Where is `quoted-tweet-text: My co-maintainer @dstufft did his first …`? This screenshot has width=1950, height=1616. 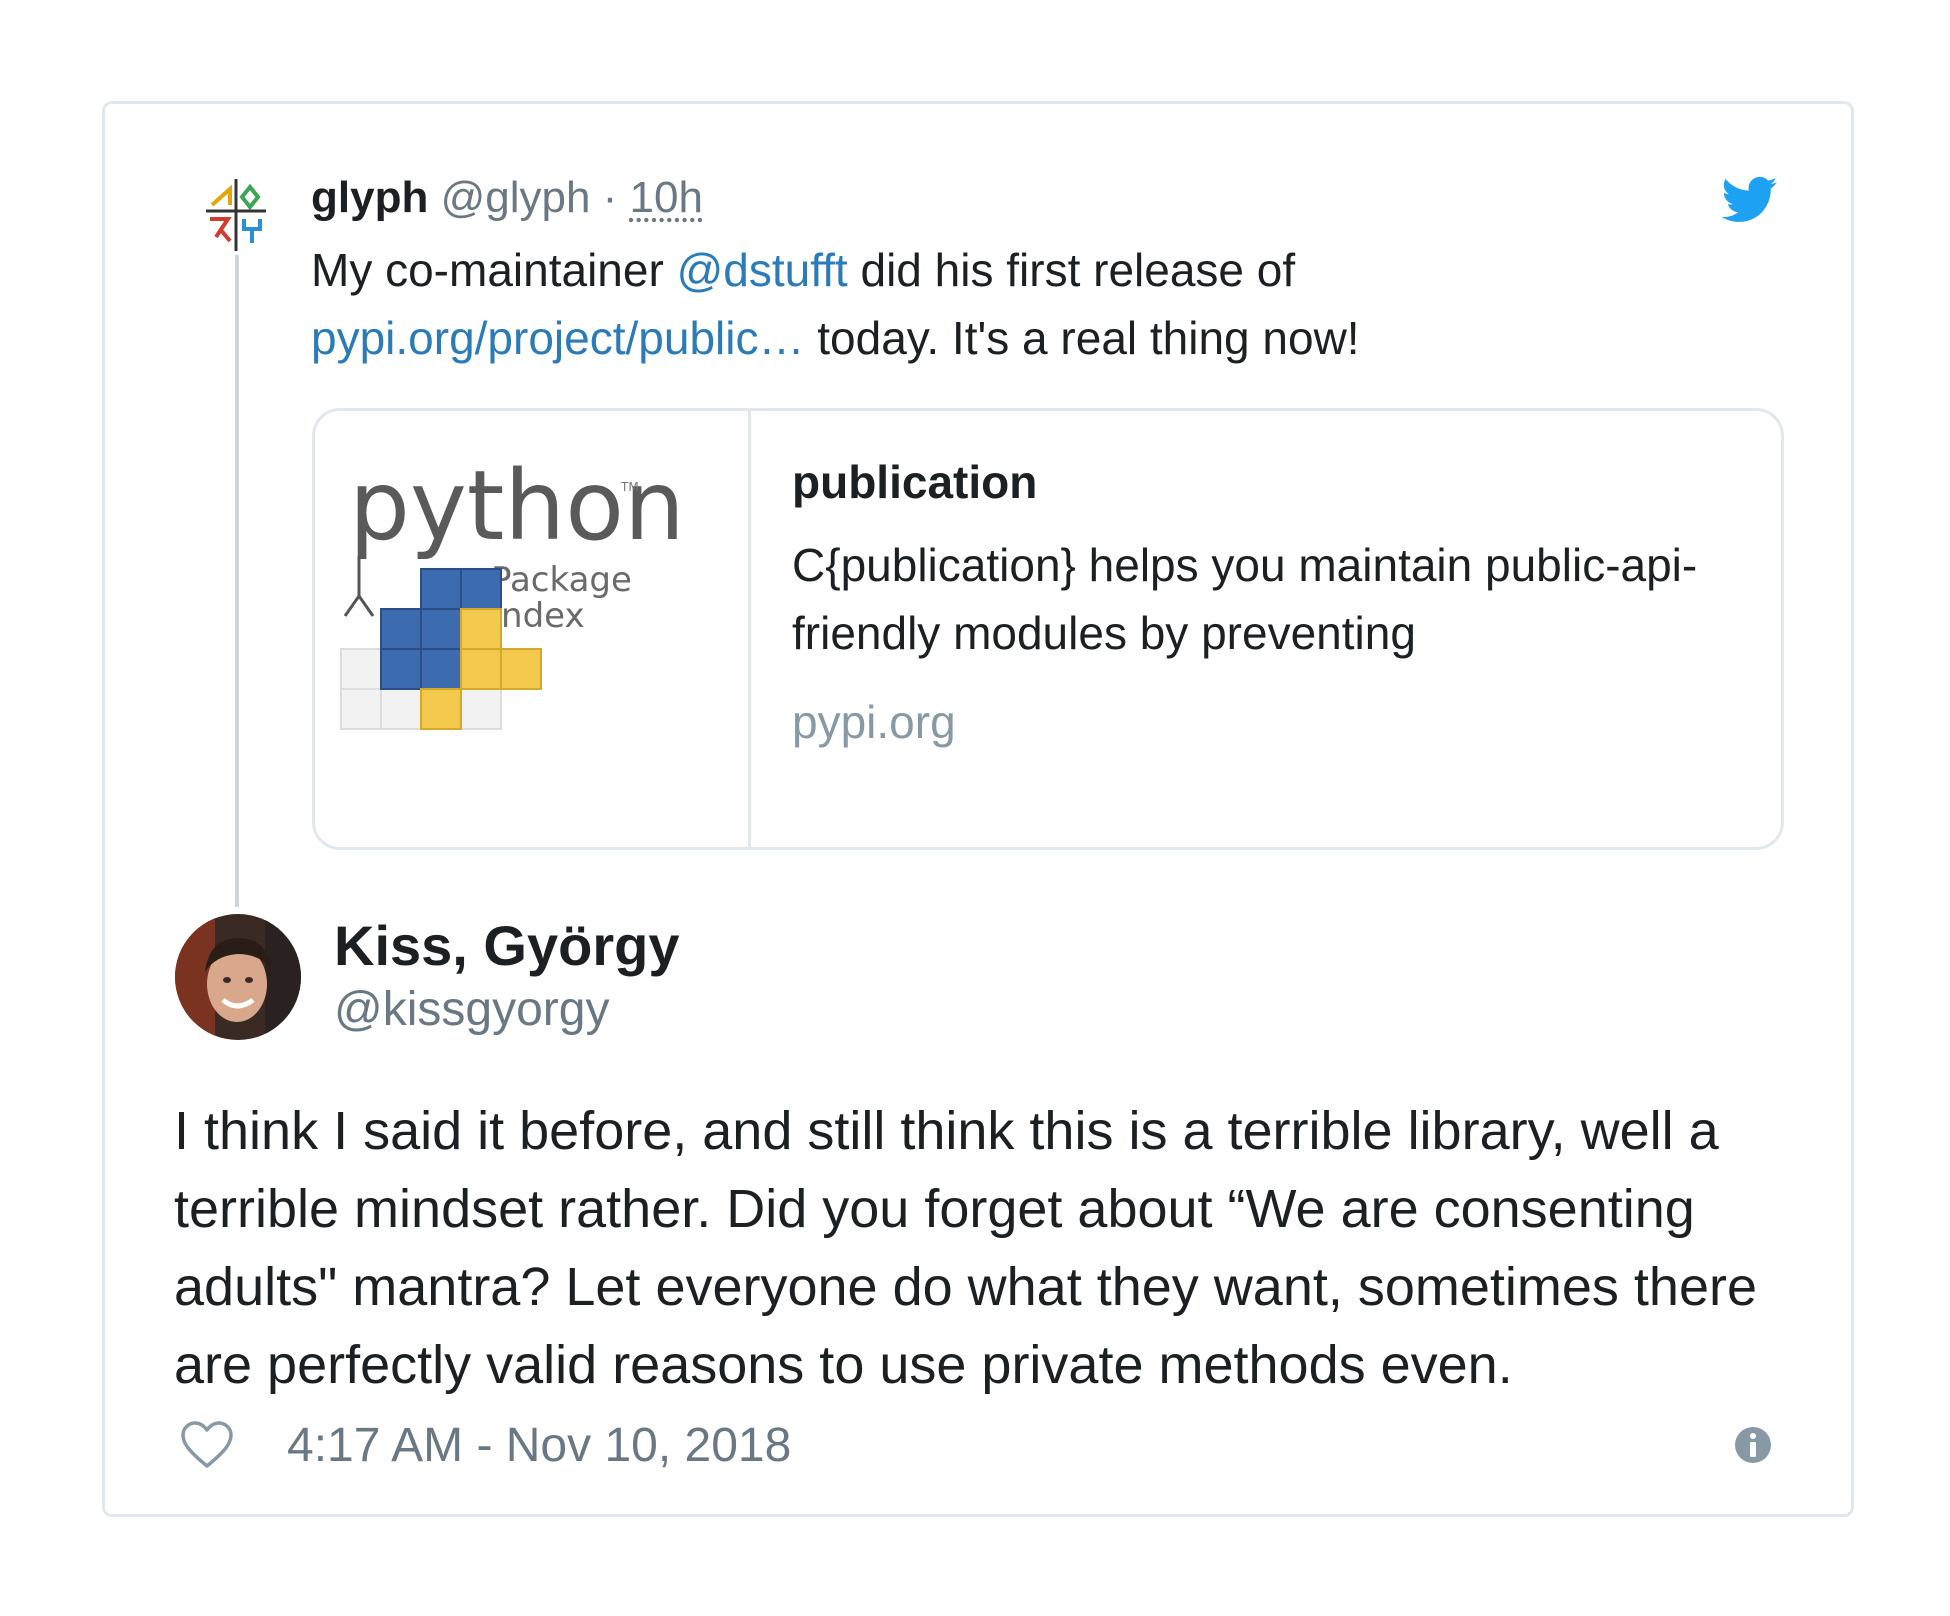 quoted-tweet-text: My co-maintainer @dstufft did his first … is located at coordinates (1036, 304).